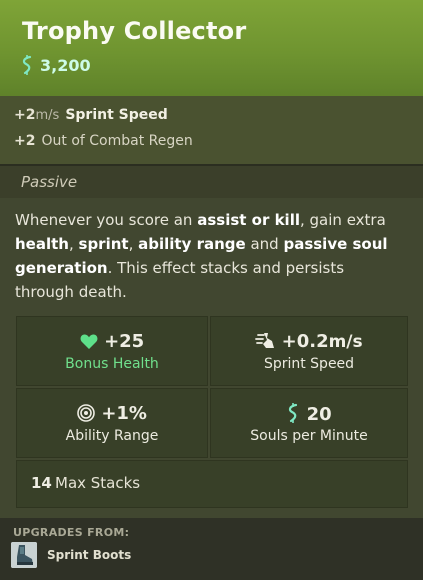  Describe the element at coordinates (24, 555) in the screenshot. I see `sprint-boots-icon` at that location.